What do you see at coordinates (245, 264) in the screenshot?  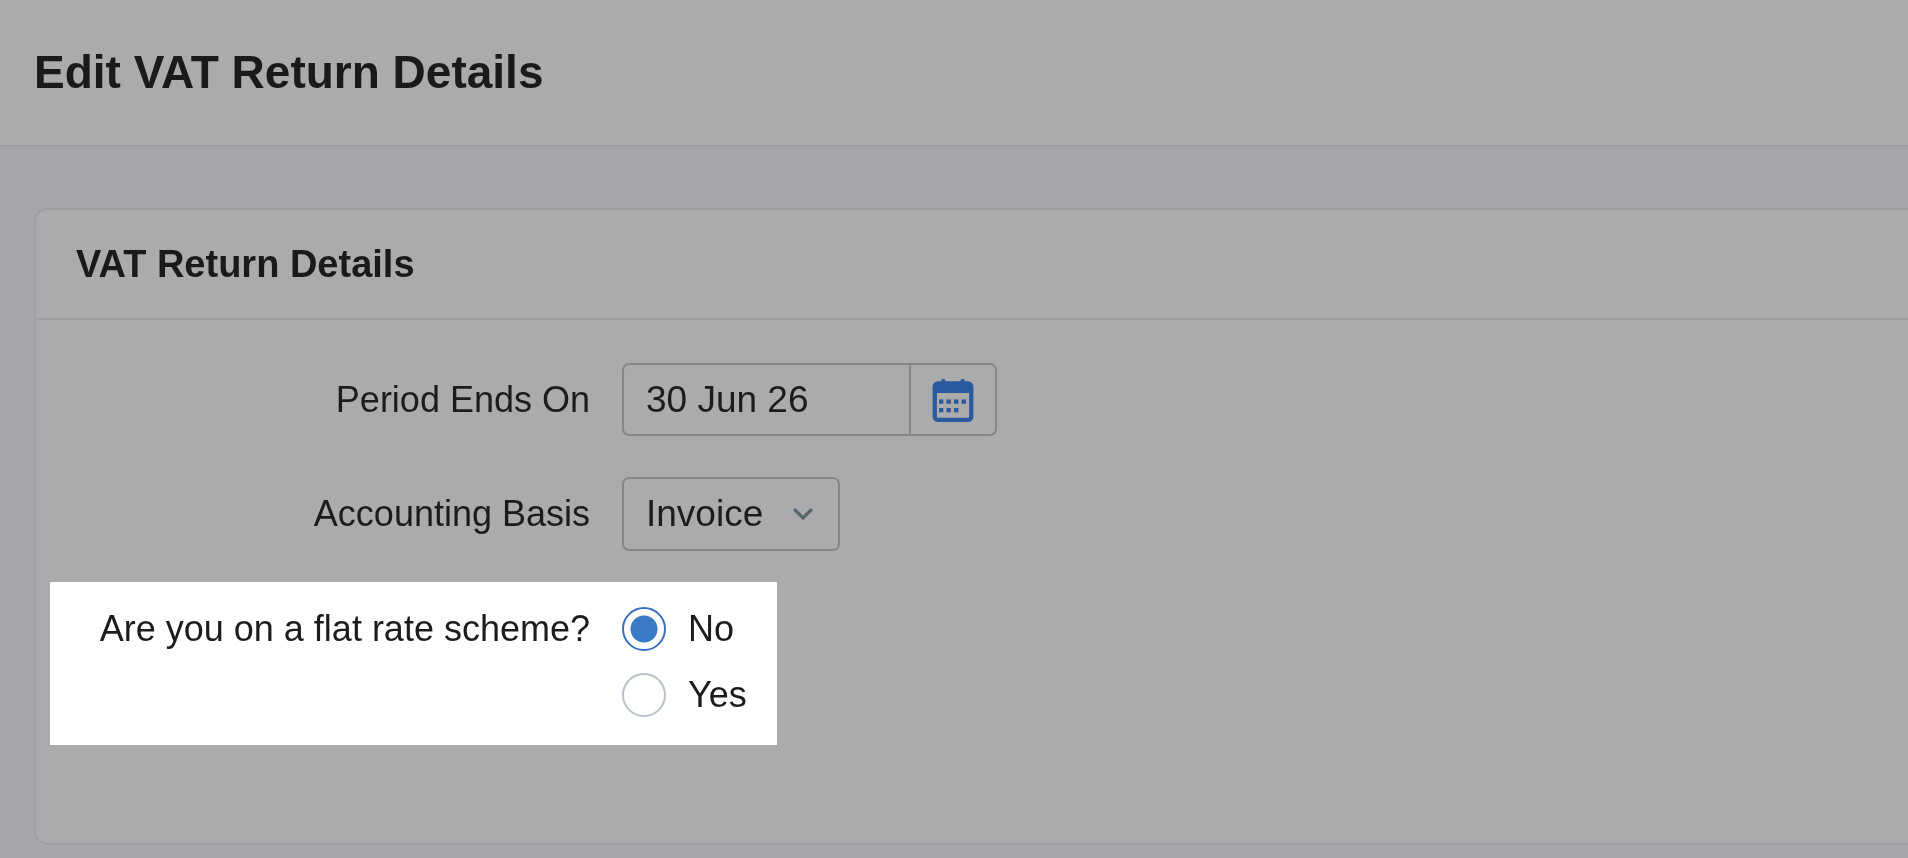 I see `card-title: VAT Return Details` at bounding box center [245, 264].